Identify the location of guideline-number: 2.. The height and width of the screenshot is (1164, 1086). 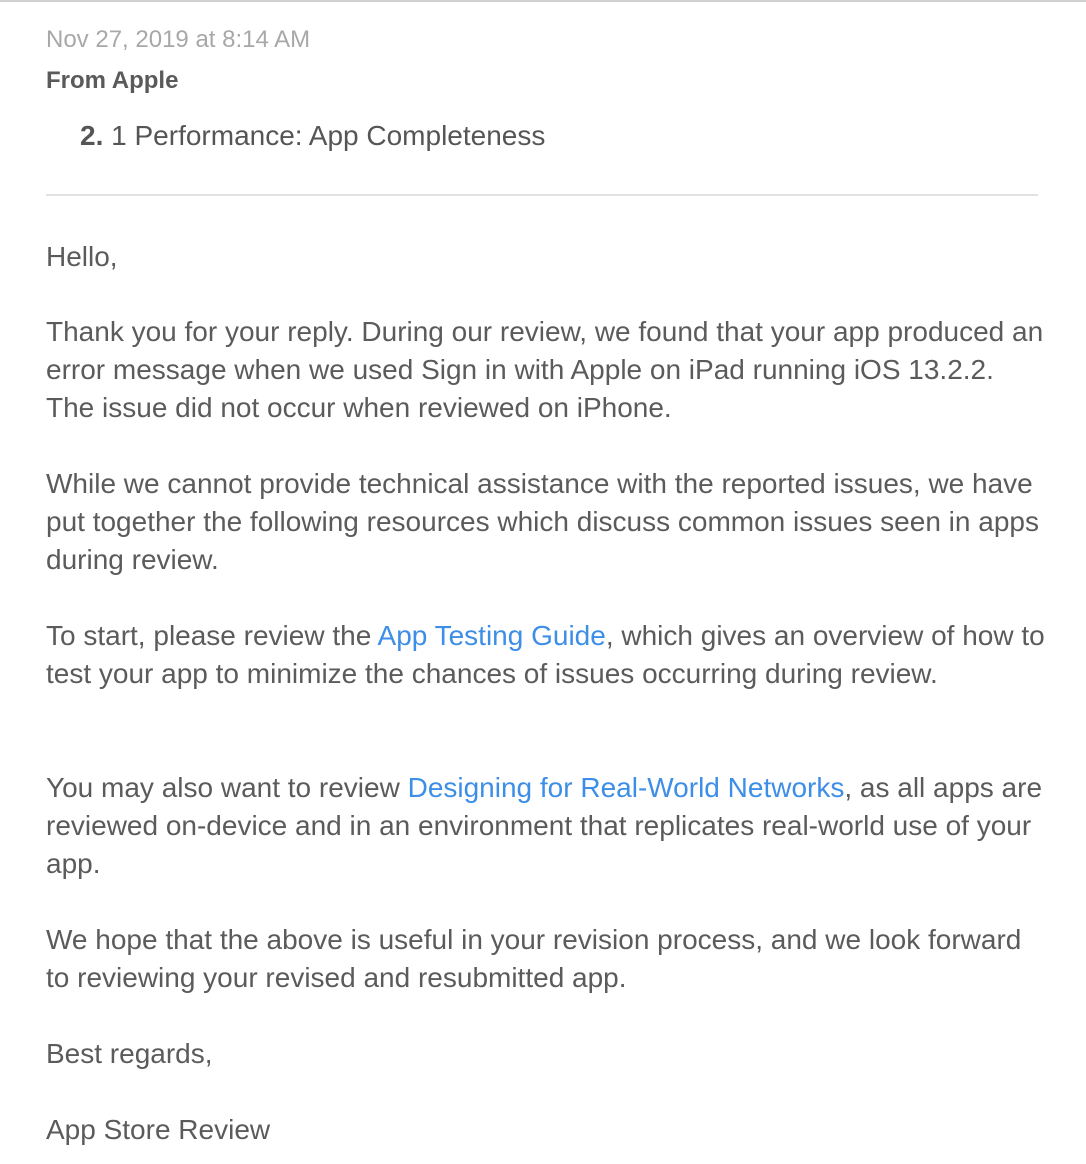
(92, 135).